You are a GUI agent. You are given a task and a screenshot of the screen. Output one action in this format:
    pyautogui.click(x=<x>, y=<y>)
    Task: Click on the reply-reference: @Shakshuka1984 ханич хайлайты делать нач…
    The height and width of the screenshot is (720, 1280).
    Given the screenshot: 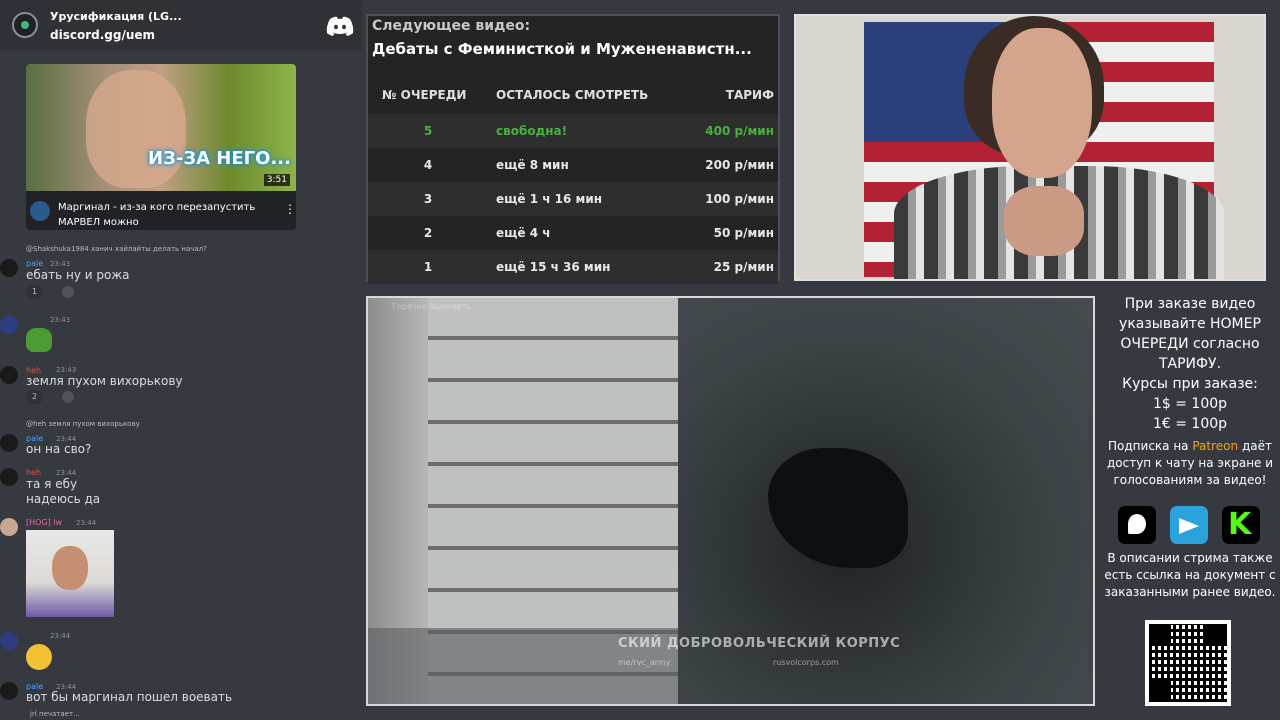 What is the action you would take?
    pyautogui.click(x=116, y=249)
    